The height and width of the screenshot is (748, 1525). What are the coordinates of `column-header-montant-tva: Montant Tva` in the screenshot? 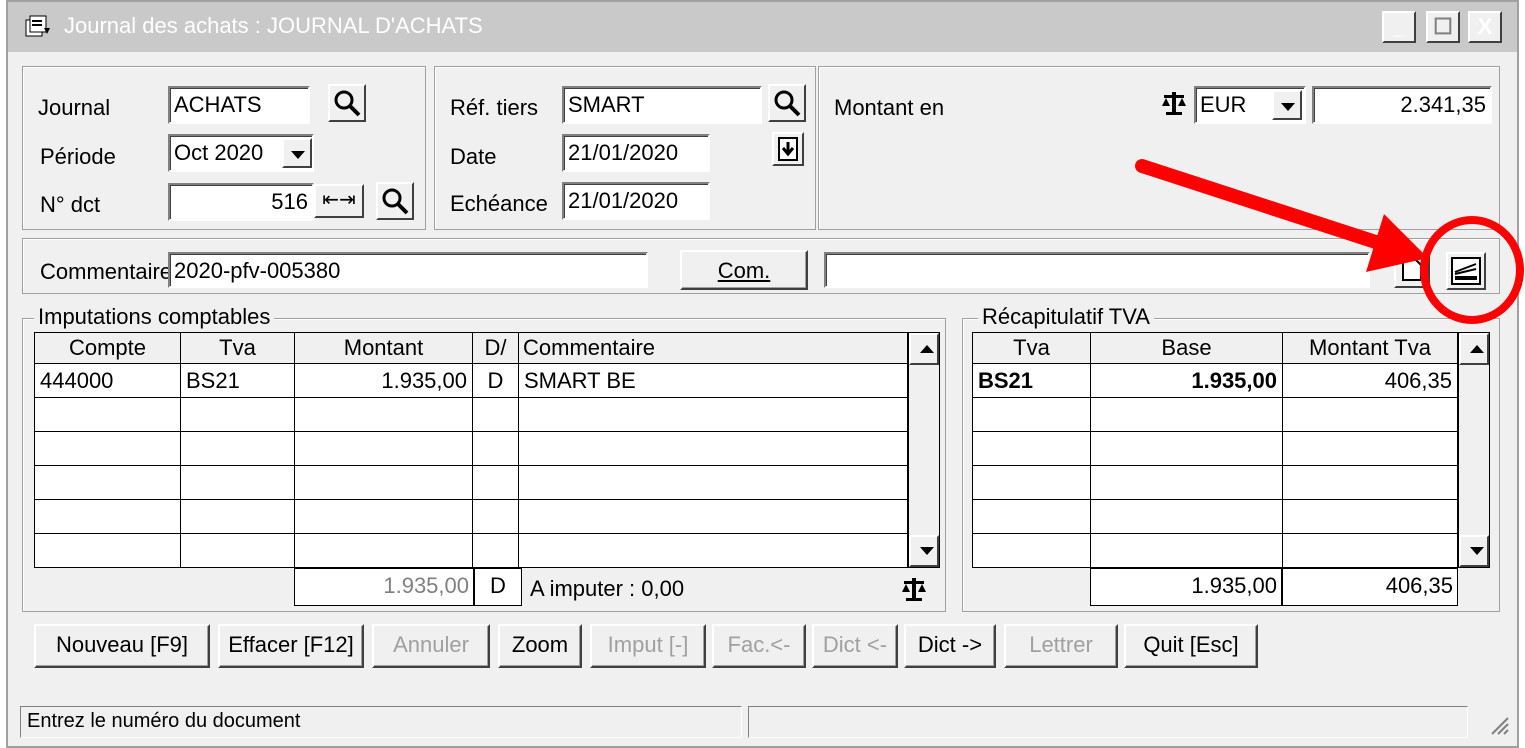 It's located at (1370, 348).